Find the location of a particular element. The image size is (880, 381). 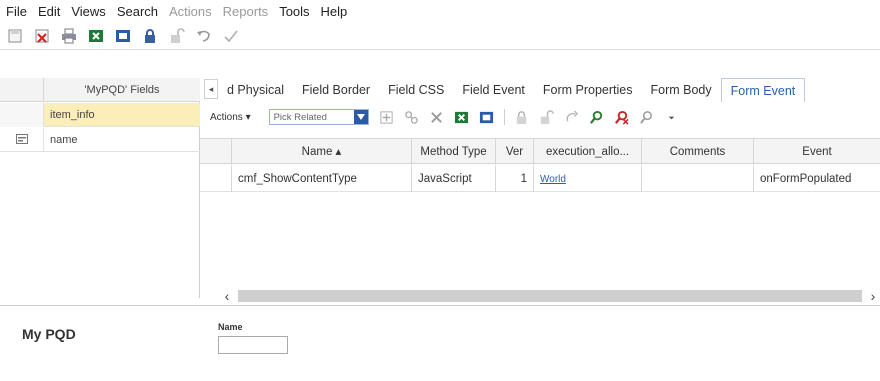

menu-views: Views is located at coordinates (88, 11).